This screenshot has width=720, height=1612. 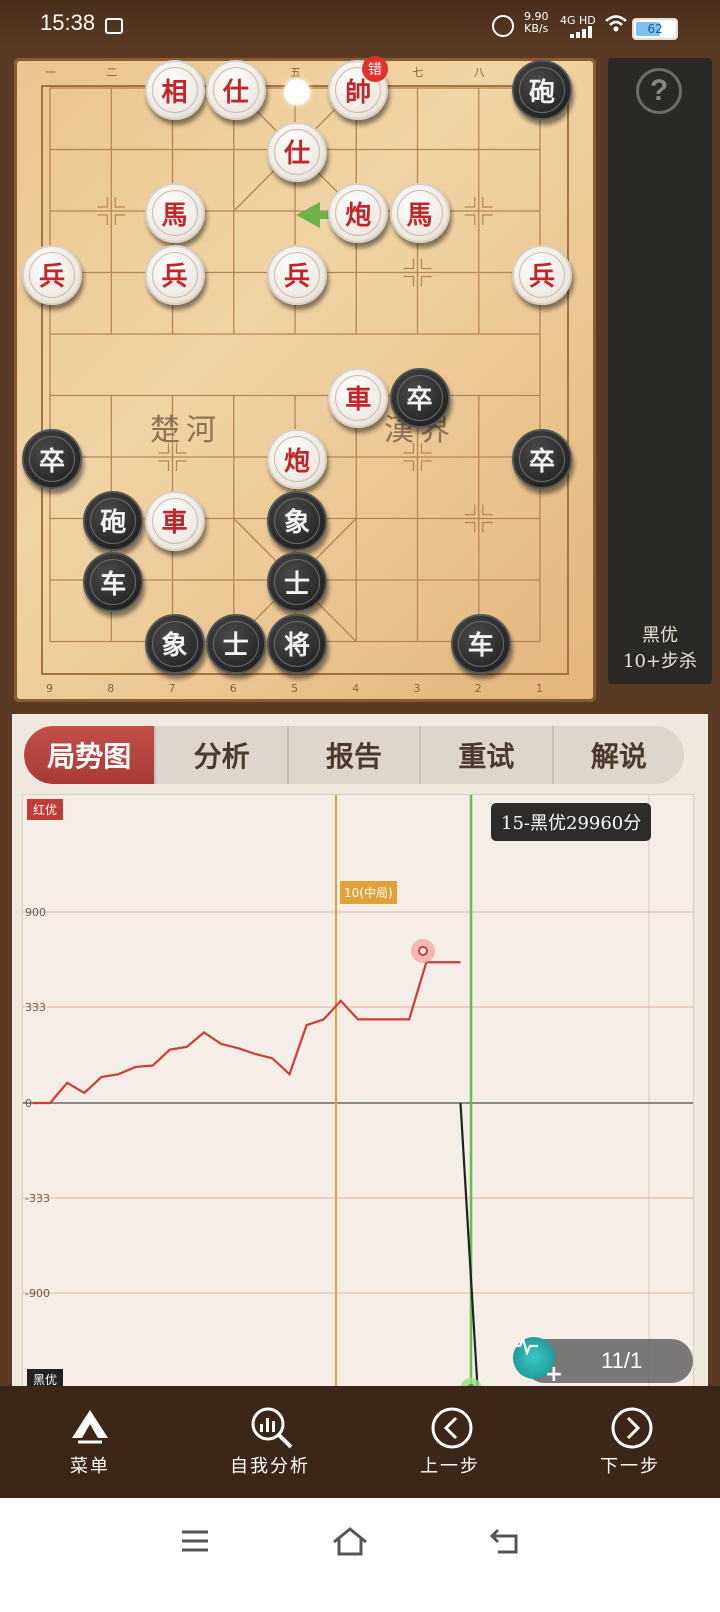 What do you see at coordinates (271, 1427) in the screenshot?
I see `analysis-icon` at bounding box center [271, 1427].